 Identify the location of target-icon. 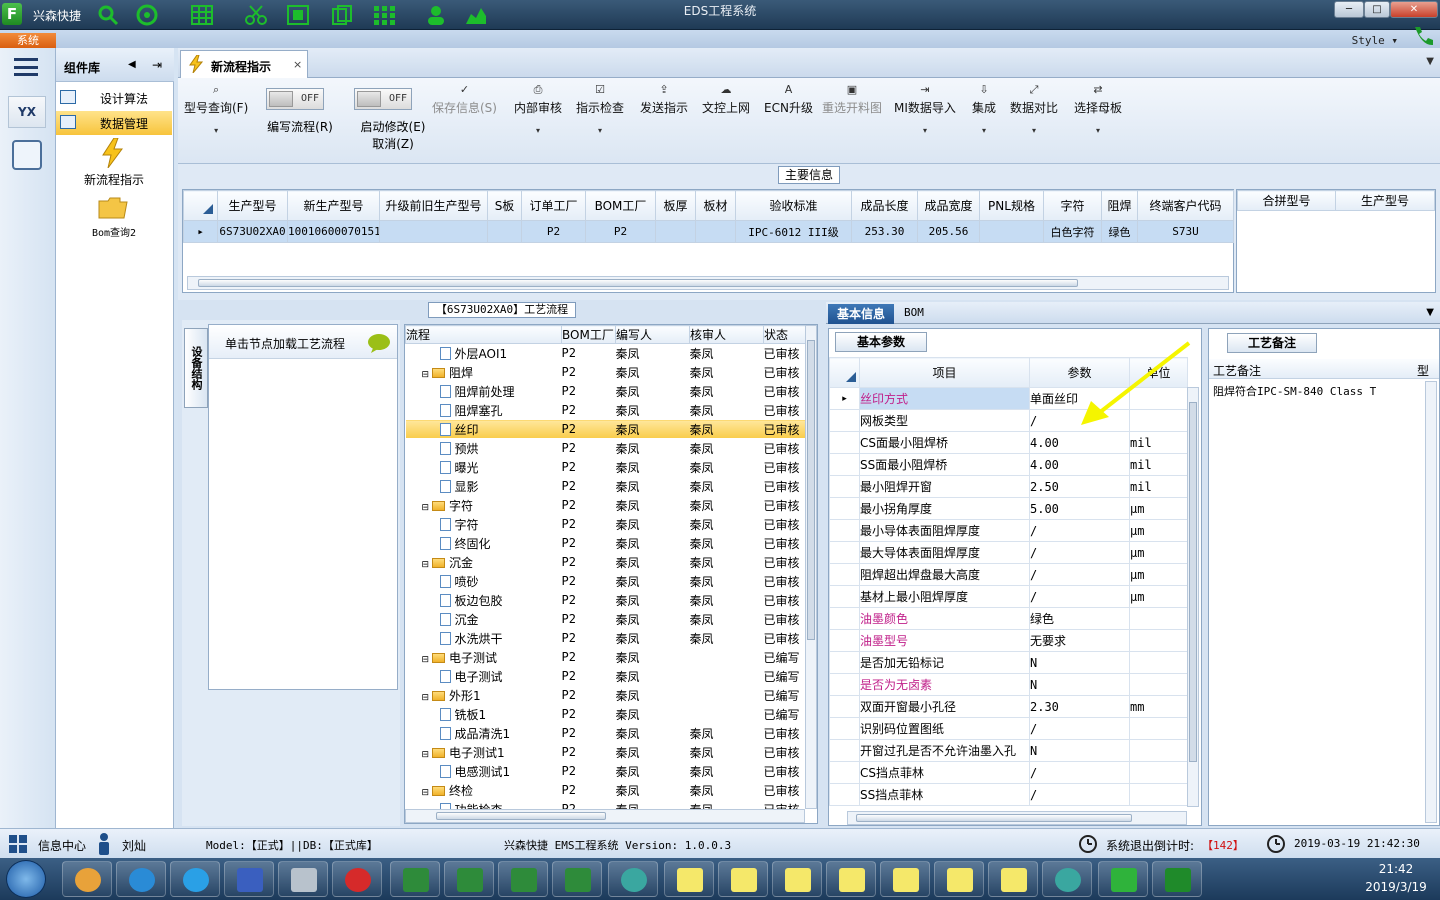
(147, 15).